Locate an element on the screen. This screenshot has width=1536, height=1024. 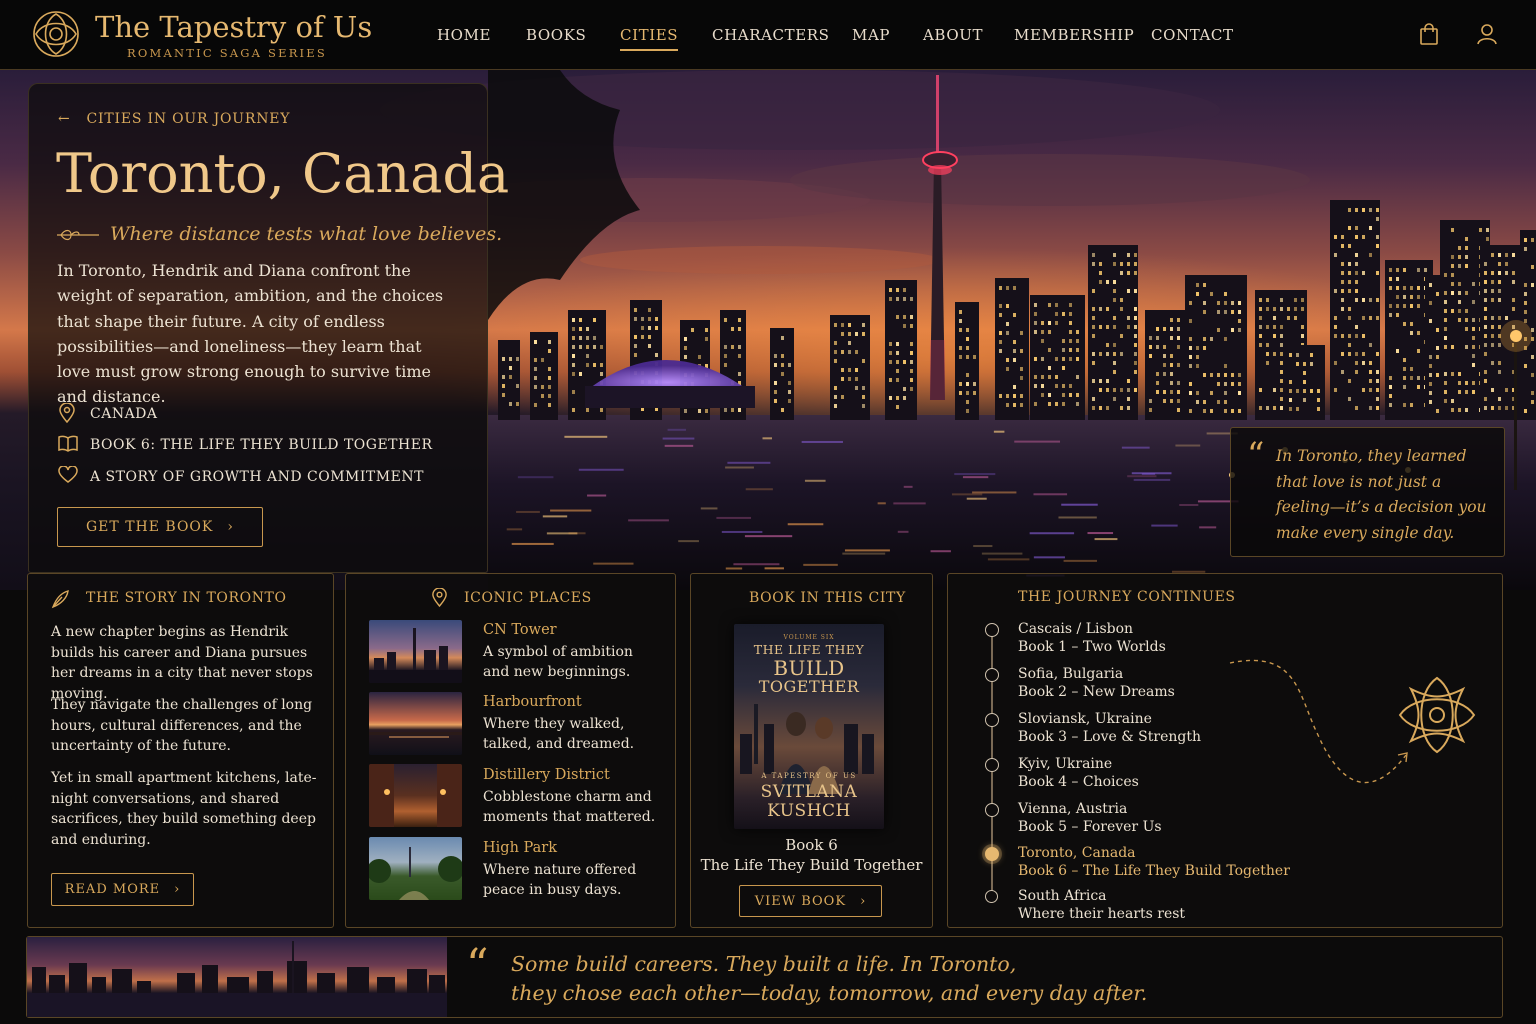
nav-books: BOOKS is located at coordinates (556, 35).